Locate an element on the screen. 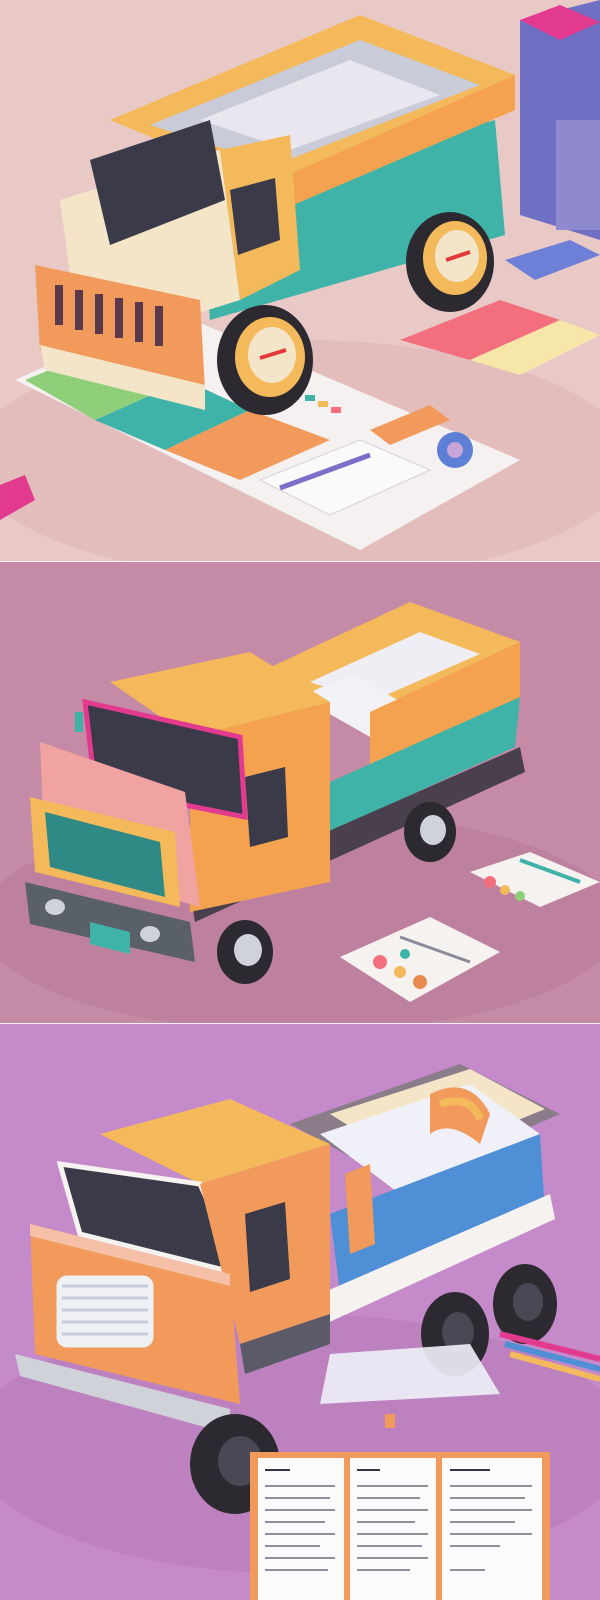 This screenshot has height=1600, width=600. wheel-front is located at coordinates (245, 952).